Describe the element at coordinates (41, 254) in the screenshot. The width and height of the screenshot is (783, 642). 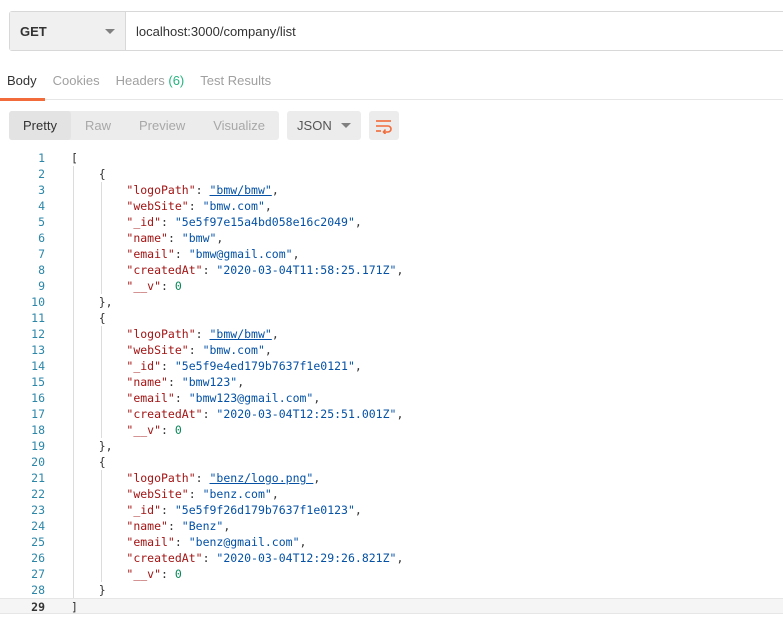
I see `line-number: 7` at that location.